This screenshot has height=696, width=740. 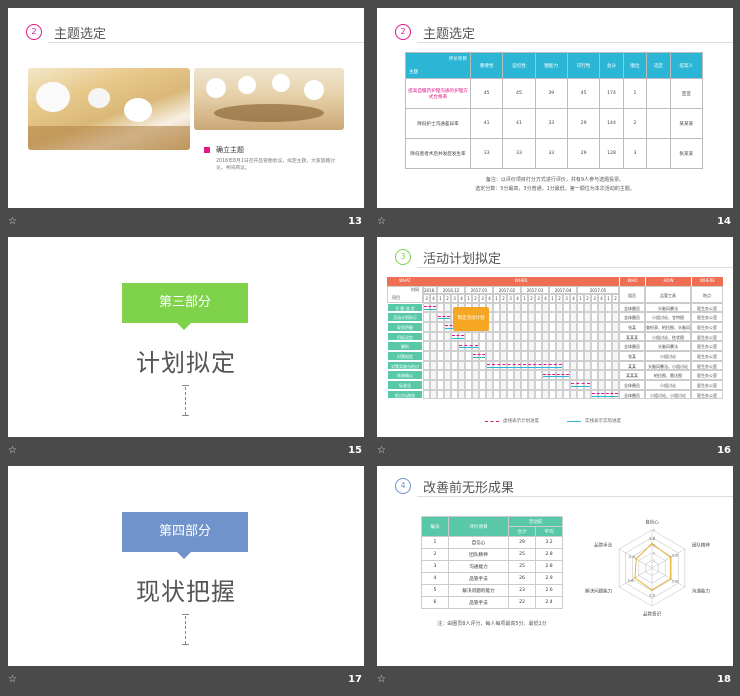 What do you see at coordinates (668, 317) in the screenshot?
I see `gantt-how: 小组讨论、甘特图` at bounding box center [668, 317].